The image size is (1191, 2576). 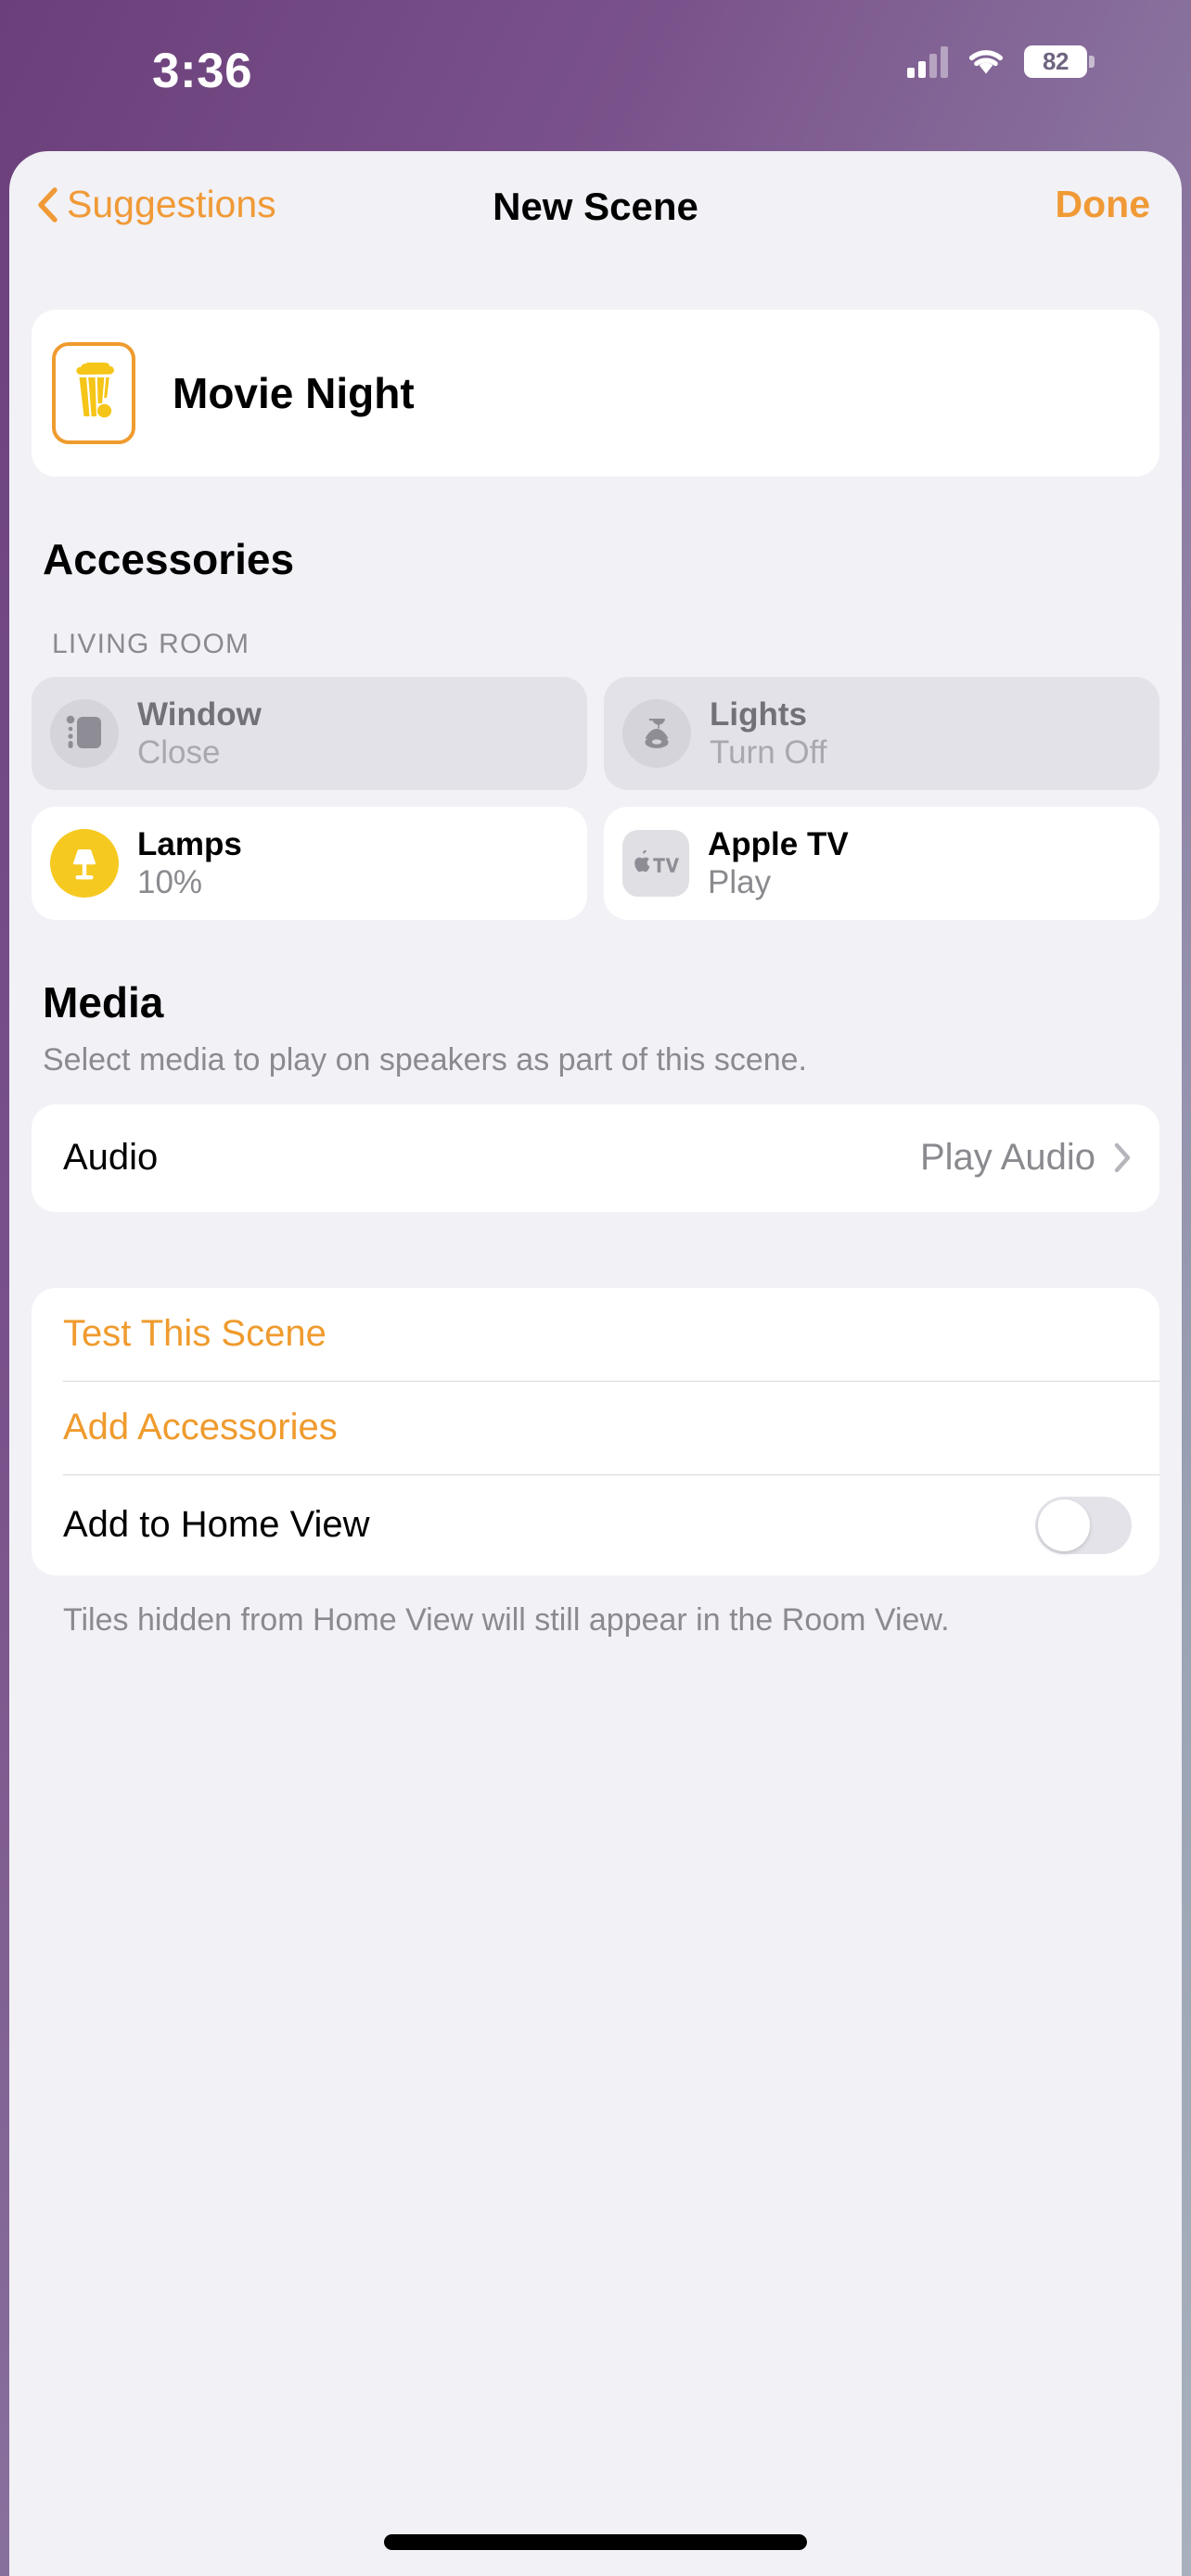 I want to click on popcorn-icon, so click(x=93, y=392).